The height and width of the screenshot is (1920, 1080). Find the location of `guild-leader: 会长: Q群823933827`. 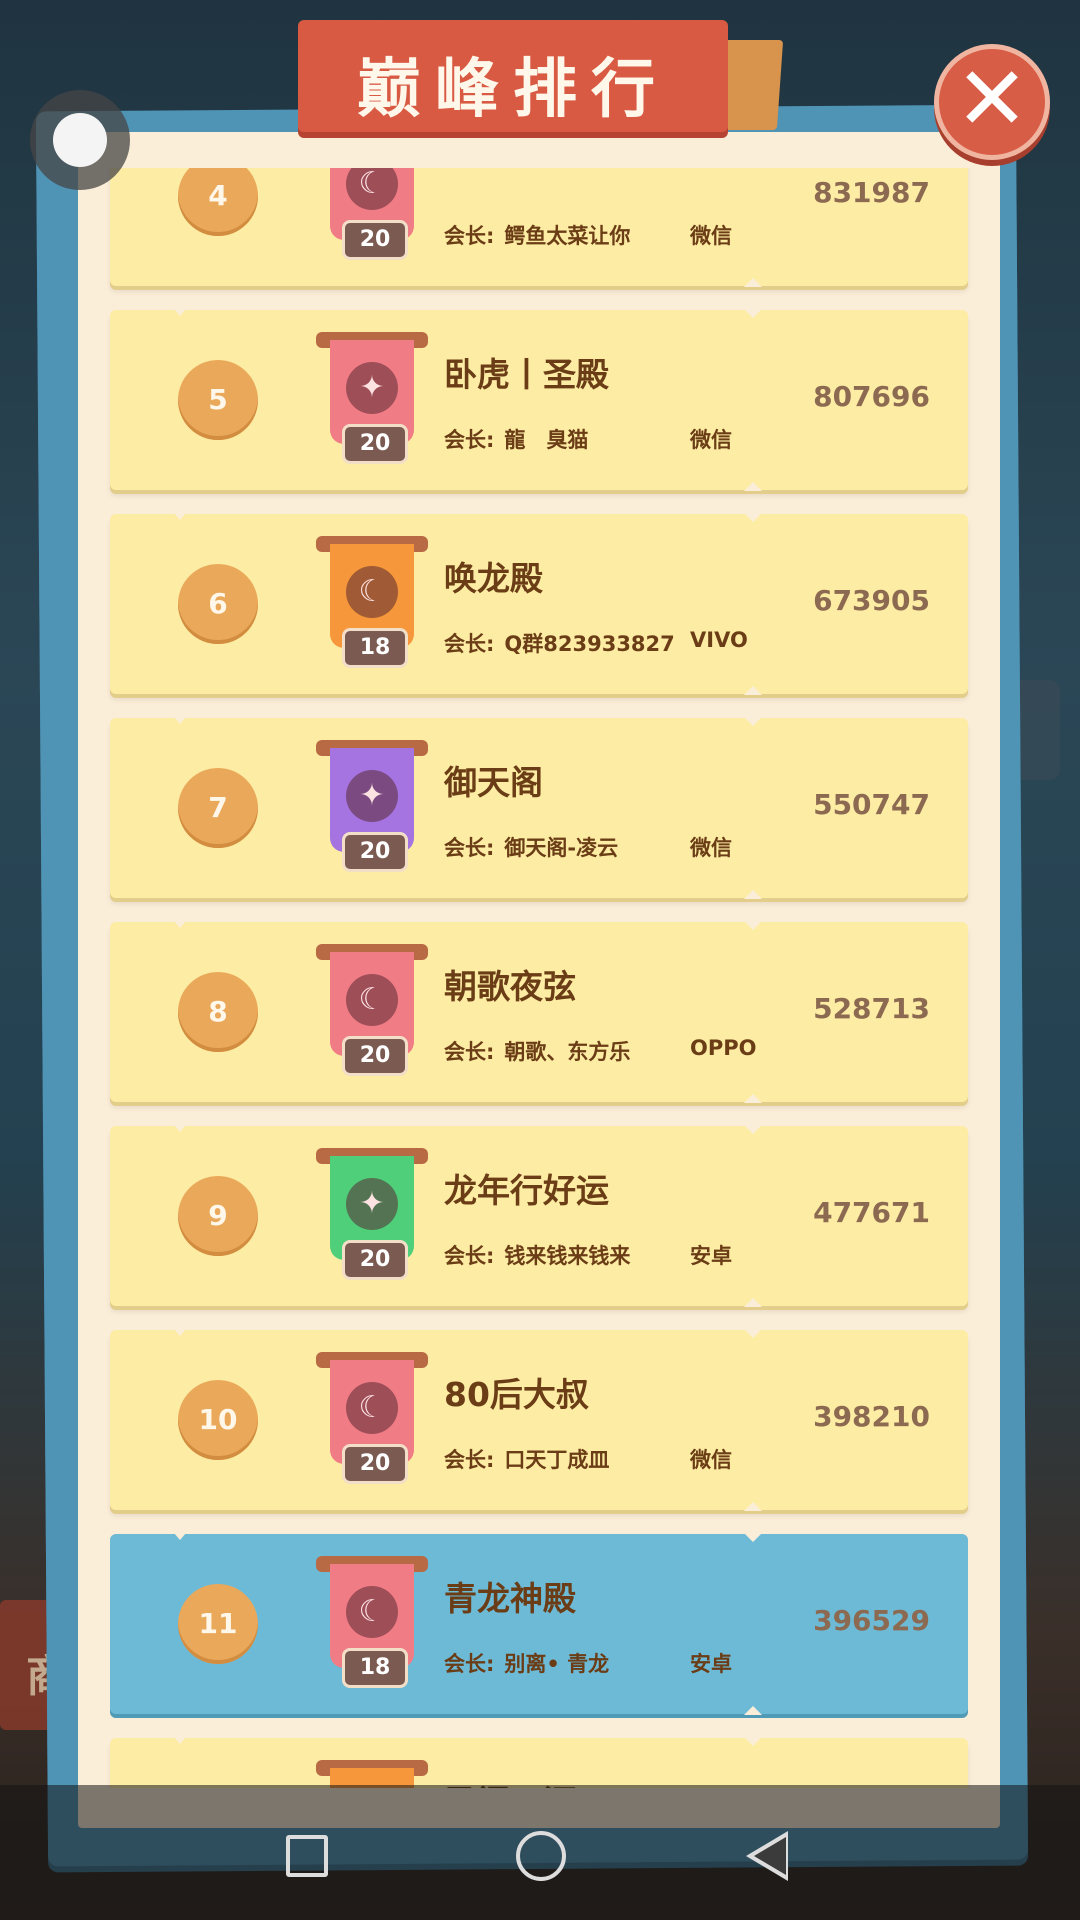

guild-leader: 会长: Q群823933827 is located at coordinates (559, 643).